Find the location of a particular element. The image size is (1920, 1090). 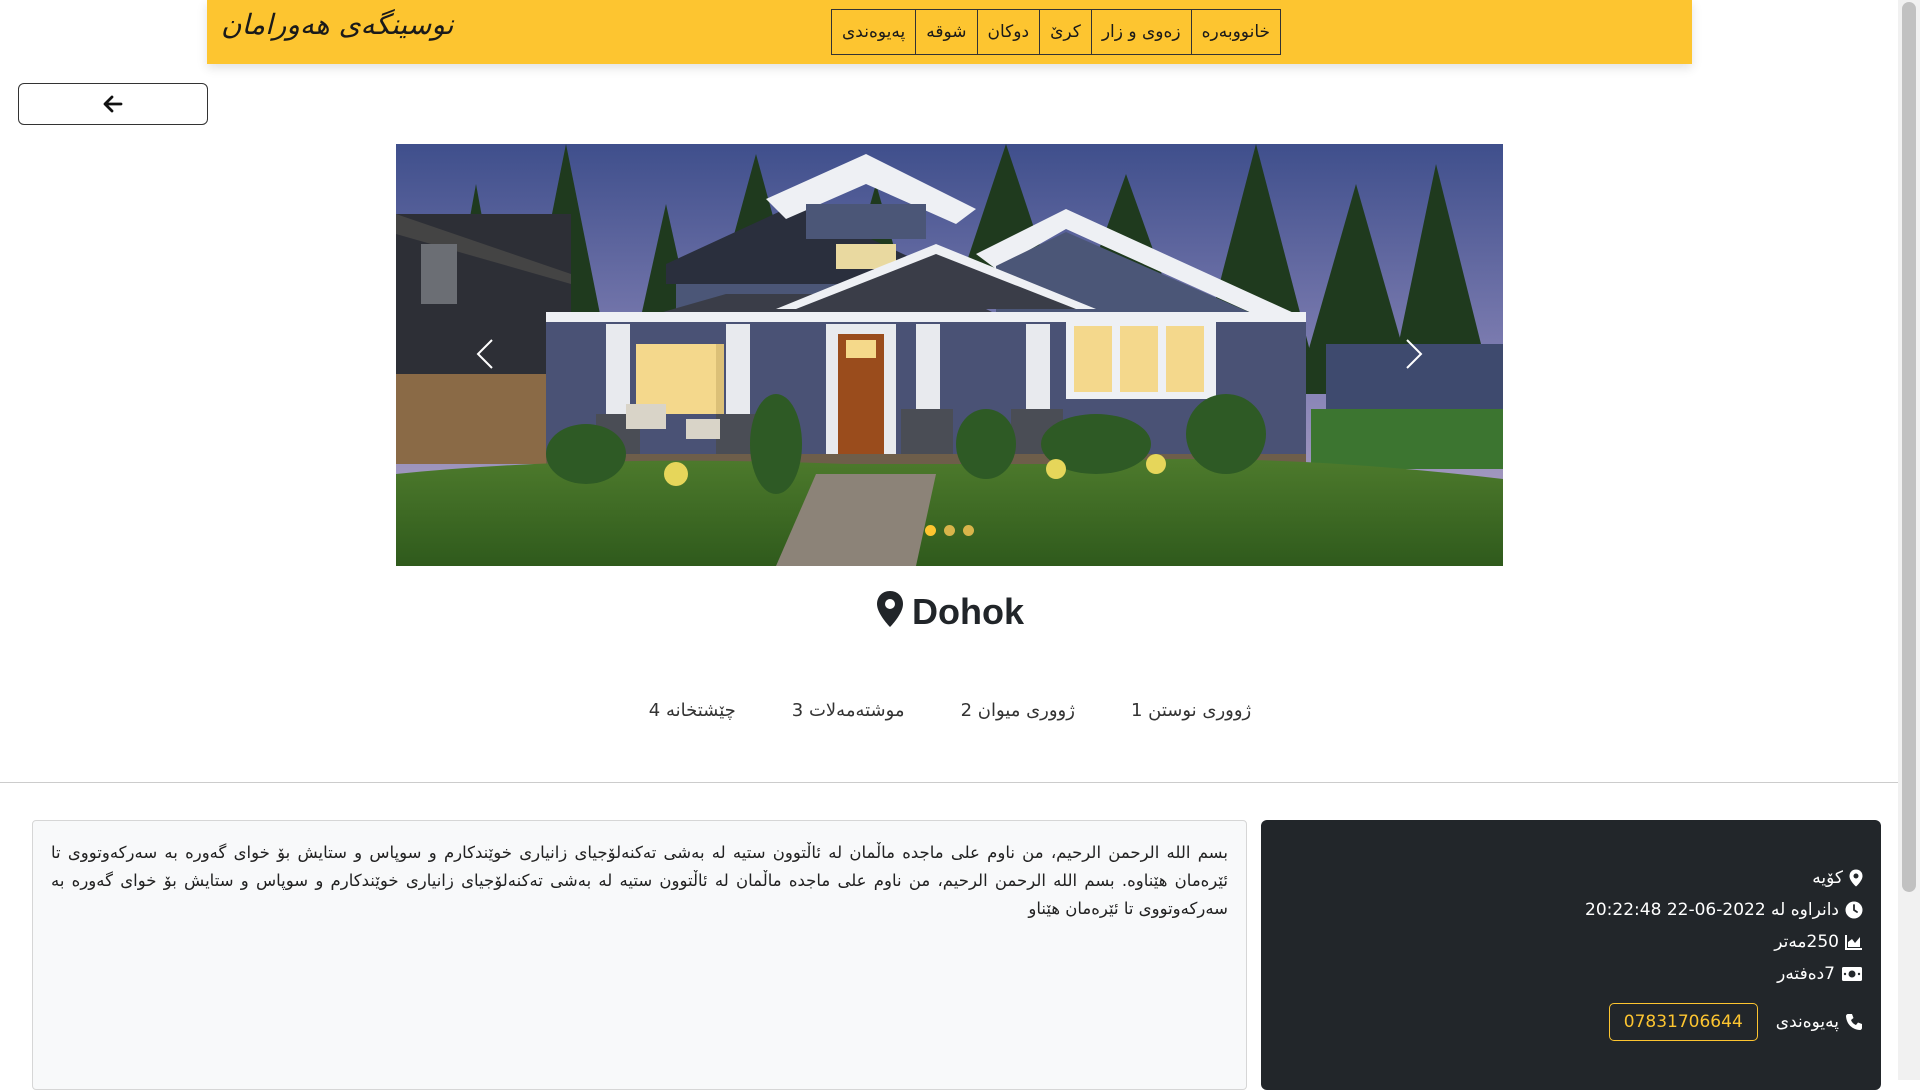

arrow-left-icon is located at coordinates (113, 104).